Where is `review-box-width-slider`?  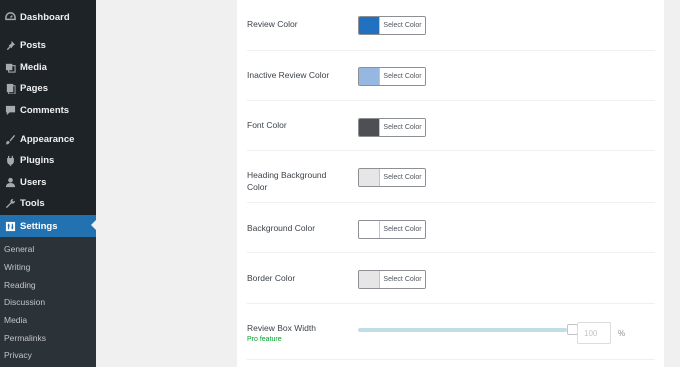
review-box-width-slider is located at coordinates (468, 329).